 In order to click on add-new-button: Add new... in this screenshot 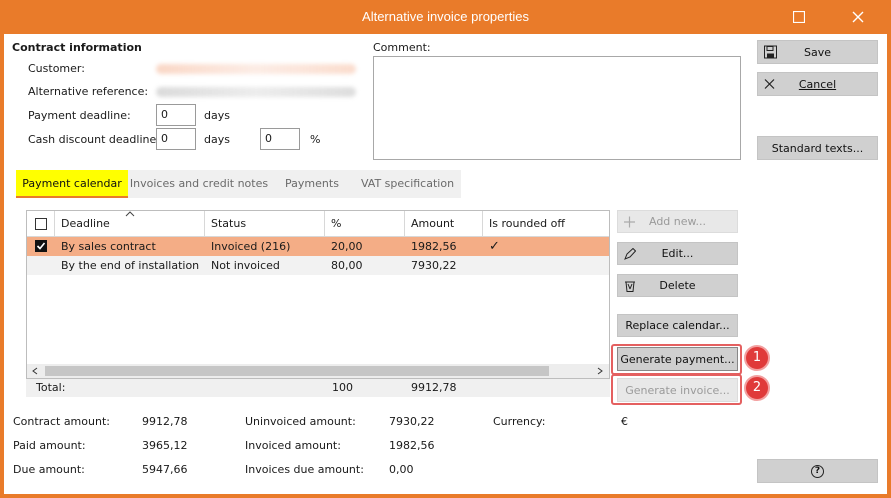, I will do `click(677, 221)`.